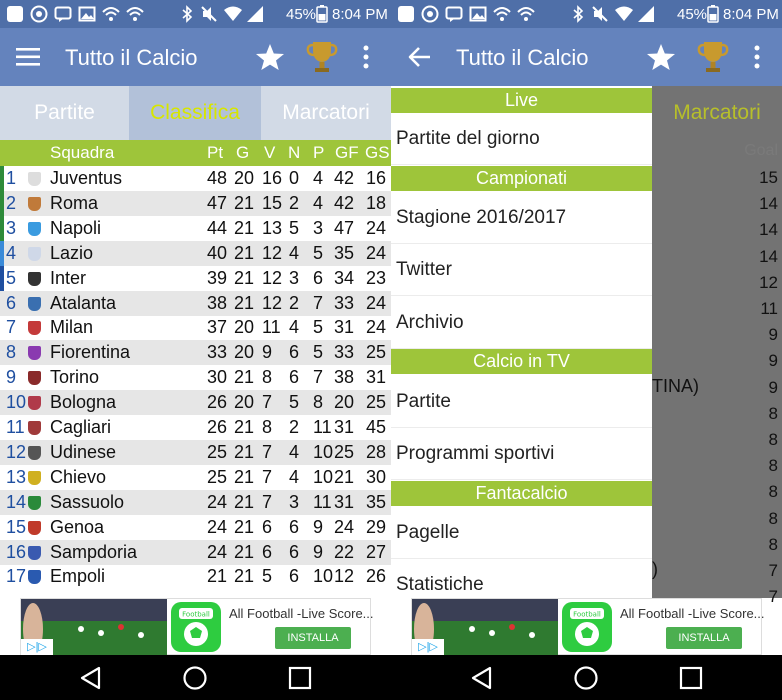 This screenshot has width=782, height=700. What do you see at coordinates (376, 526) in the screenshot?
I see `stat-gs: 29` at bounding box center [376, 526].